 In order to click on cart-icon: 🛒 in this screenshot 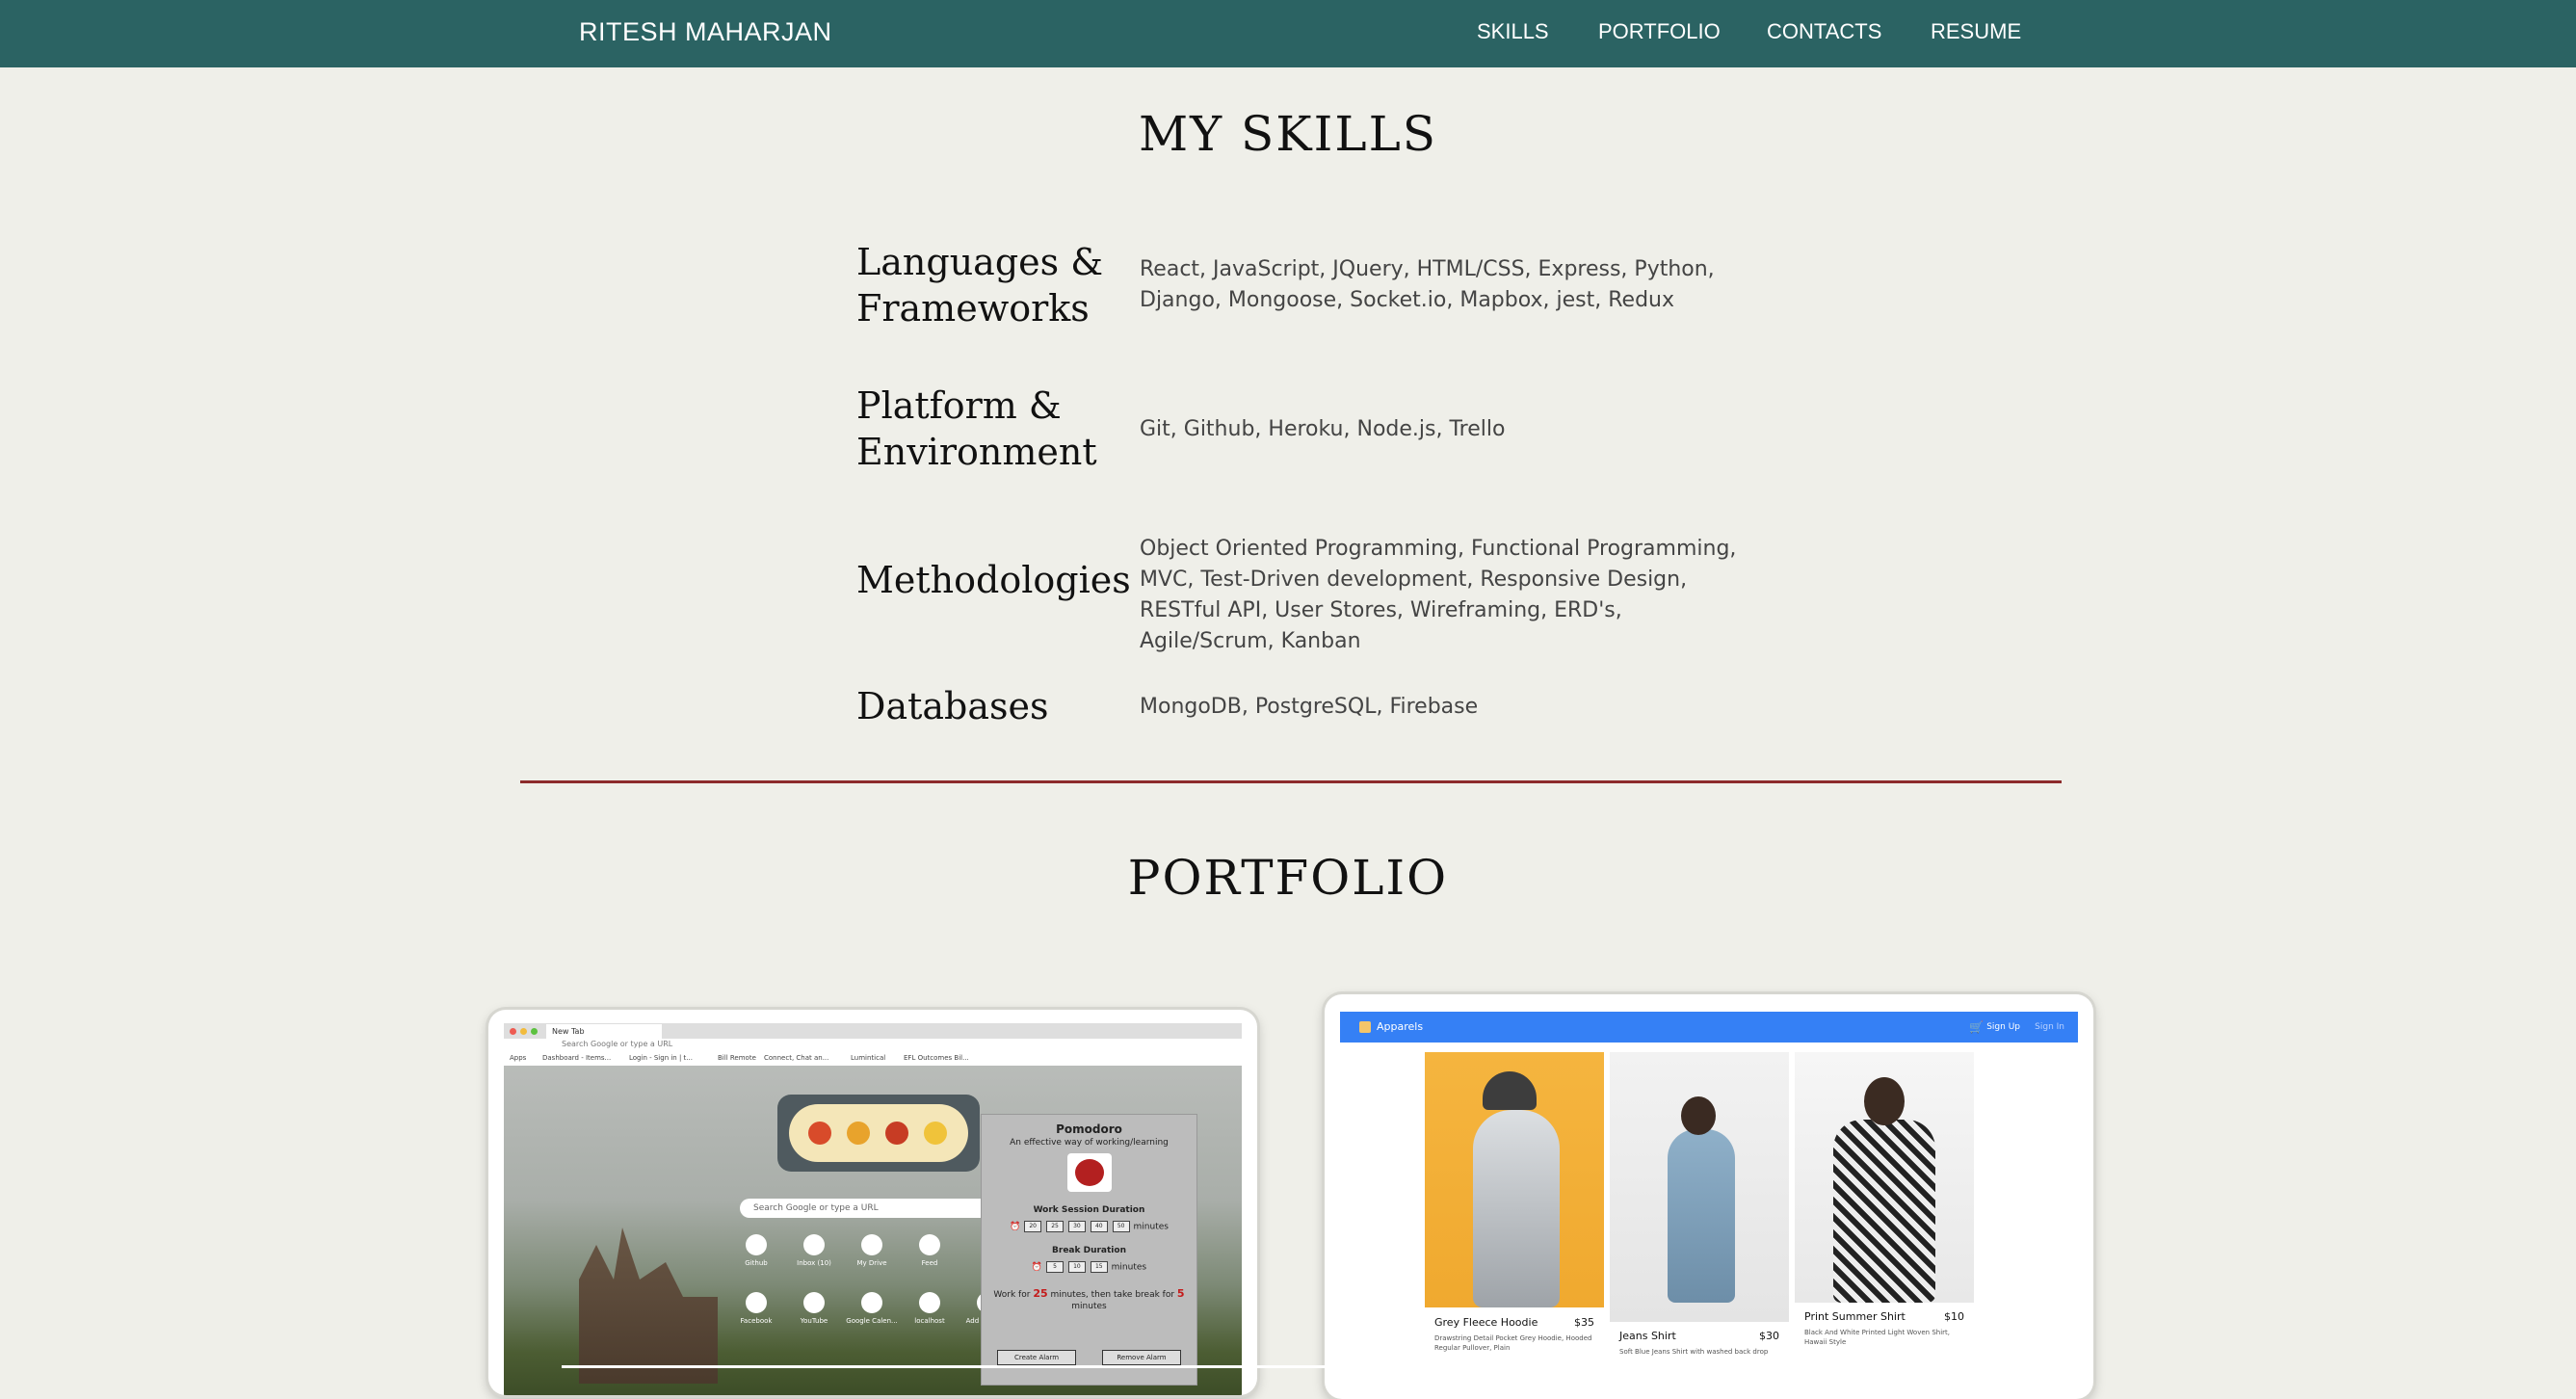, I will do `click(1977, 1027)`.